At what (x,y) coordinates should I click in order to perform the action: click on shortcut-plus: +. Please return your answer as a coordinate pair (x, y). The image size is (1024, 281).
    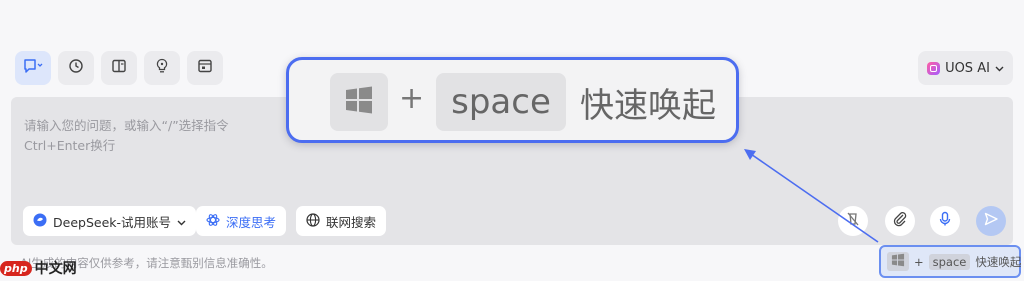
    Looking at the image, I should click on (412, 98).